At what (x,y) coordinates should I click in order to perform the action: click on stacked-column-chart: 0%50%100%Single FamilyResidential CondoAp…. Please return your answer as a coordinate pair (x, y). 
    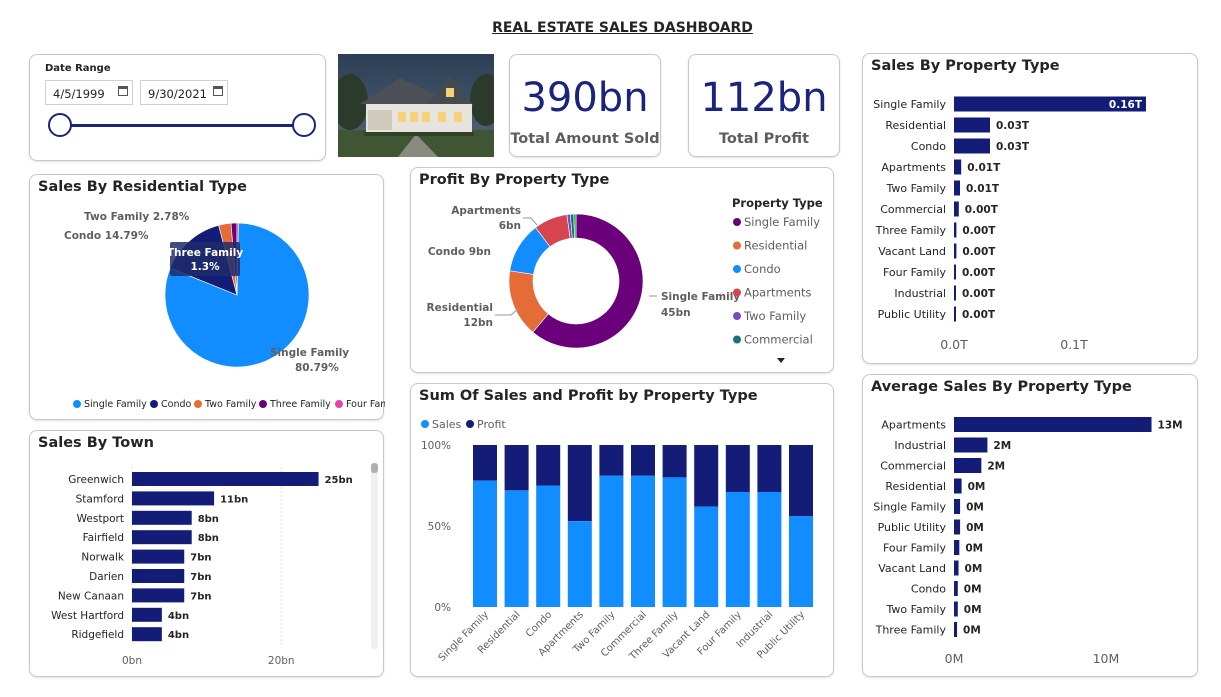
    Looking at the image, I should click on (617, 541).